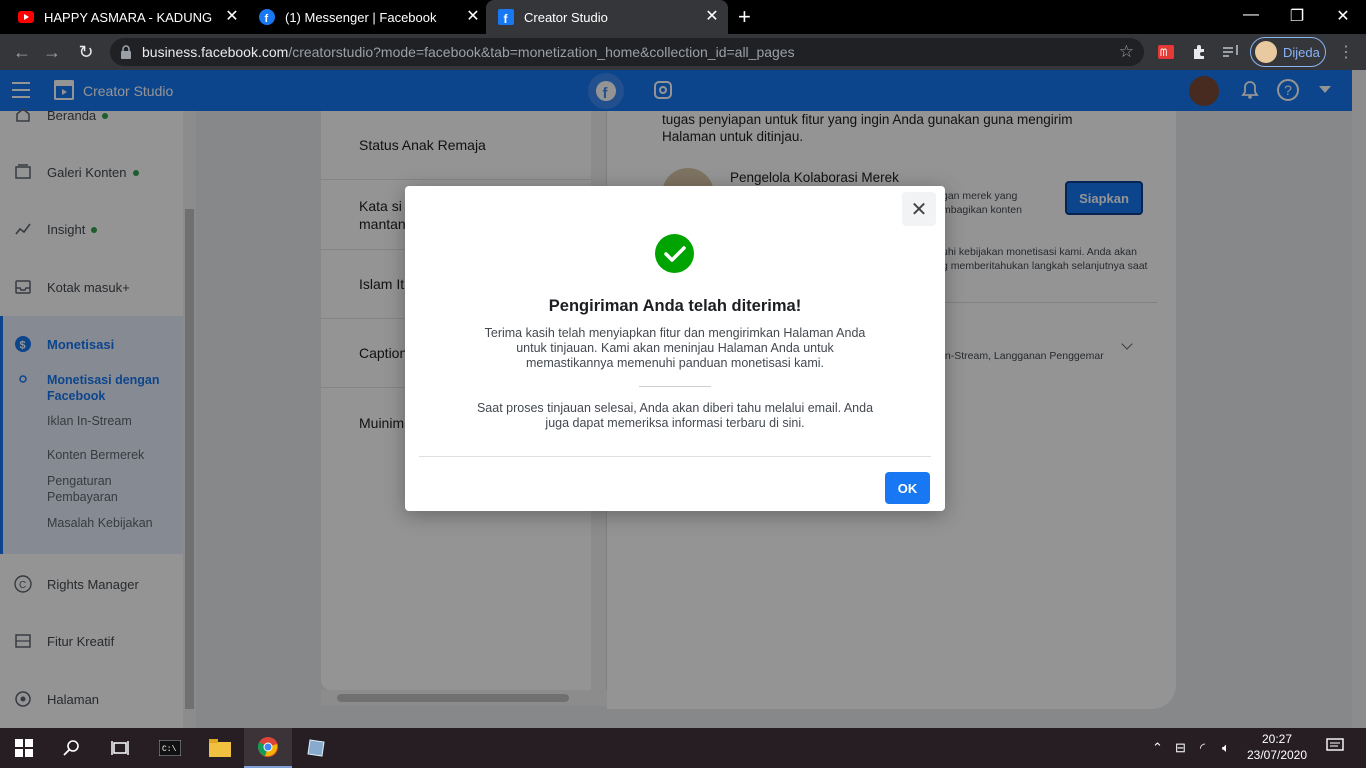  I want to click on chrome-icon, so click(268, 748).